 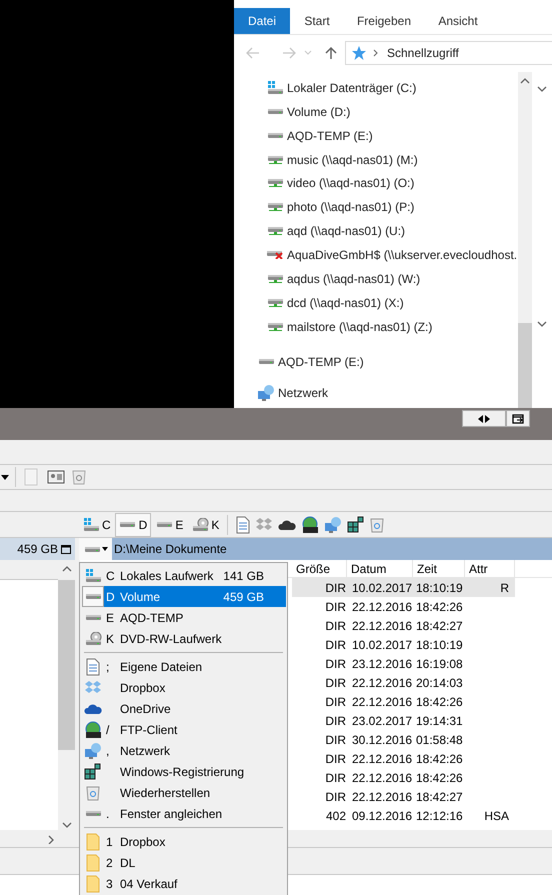 What do you see at coordinates (183, 792) in the screenshot?
I see `menu-item: Wiederherstellen` at bounding box center [183, 792].